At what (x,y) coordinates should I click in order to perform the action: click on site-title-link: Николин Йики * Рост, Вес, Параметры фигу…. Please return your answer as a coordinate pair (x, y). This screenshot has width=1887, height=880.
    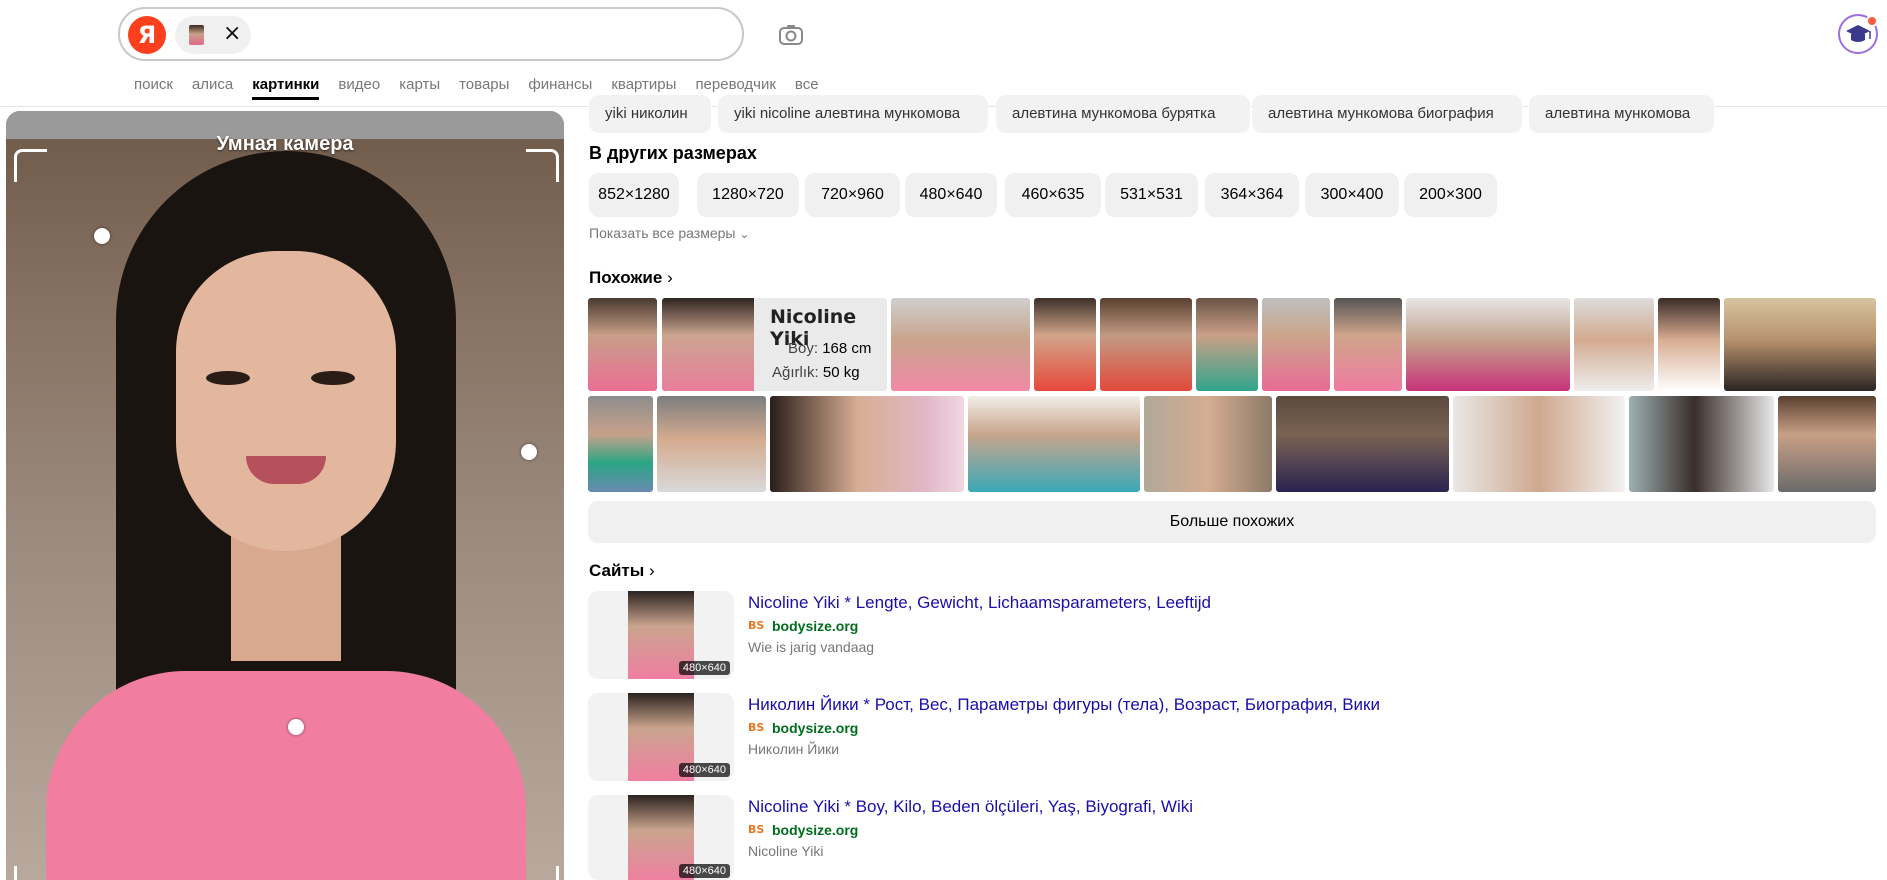
    Looking at the image, I should click on (1064, 705).